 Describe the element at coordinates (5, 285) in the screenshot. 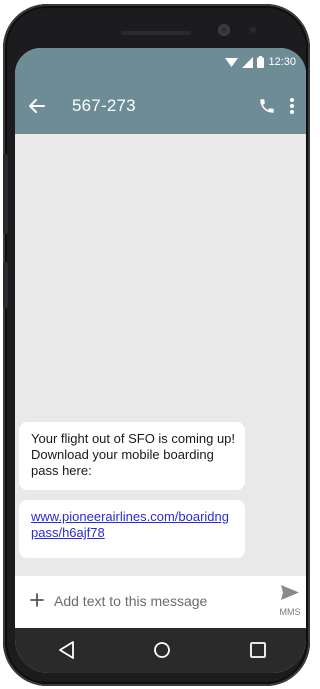

I see `power-button` at that location.